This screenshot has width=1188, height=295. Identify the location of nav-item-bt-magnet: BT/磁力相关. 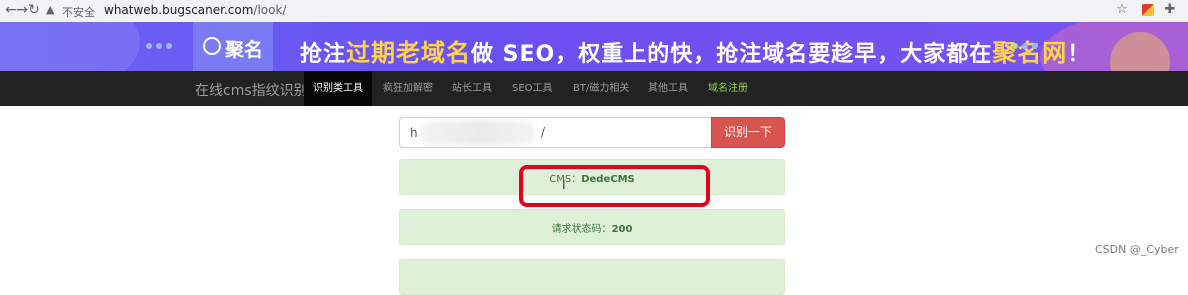
(601, 88).